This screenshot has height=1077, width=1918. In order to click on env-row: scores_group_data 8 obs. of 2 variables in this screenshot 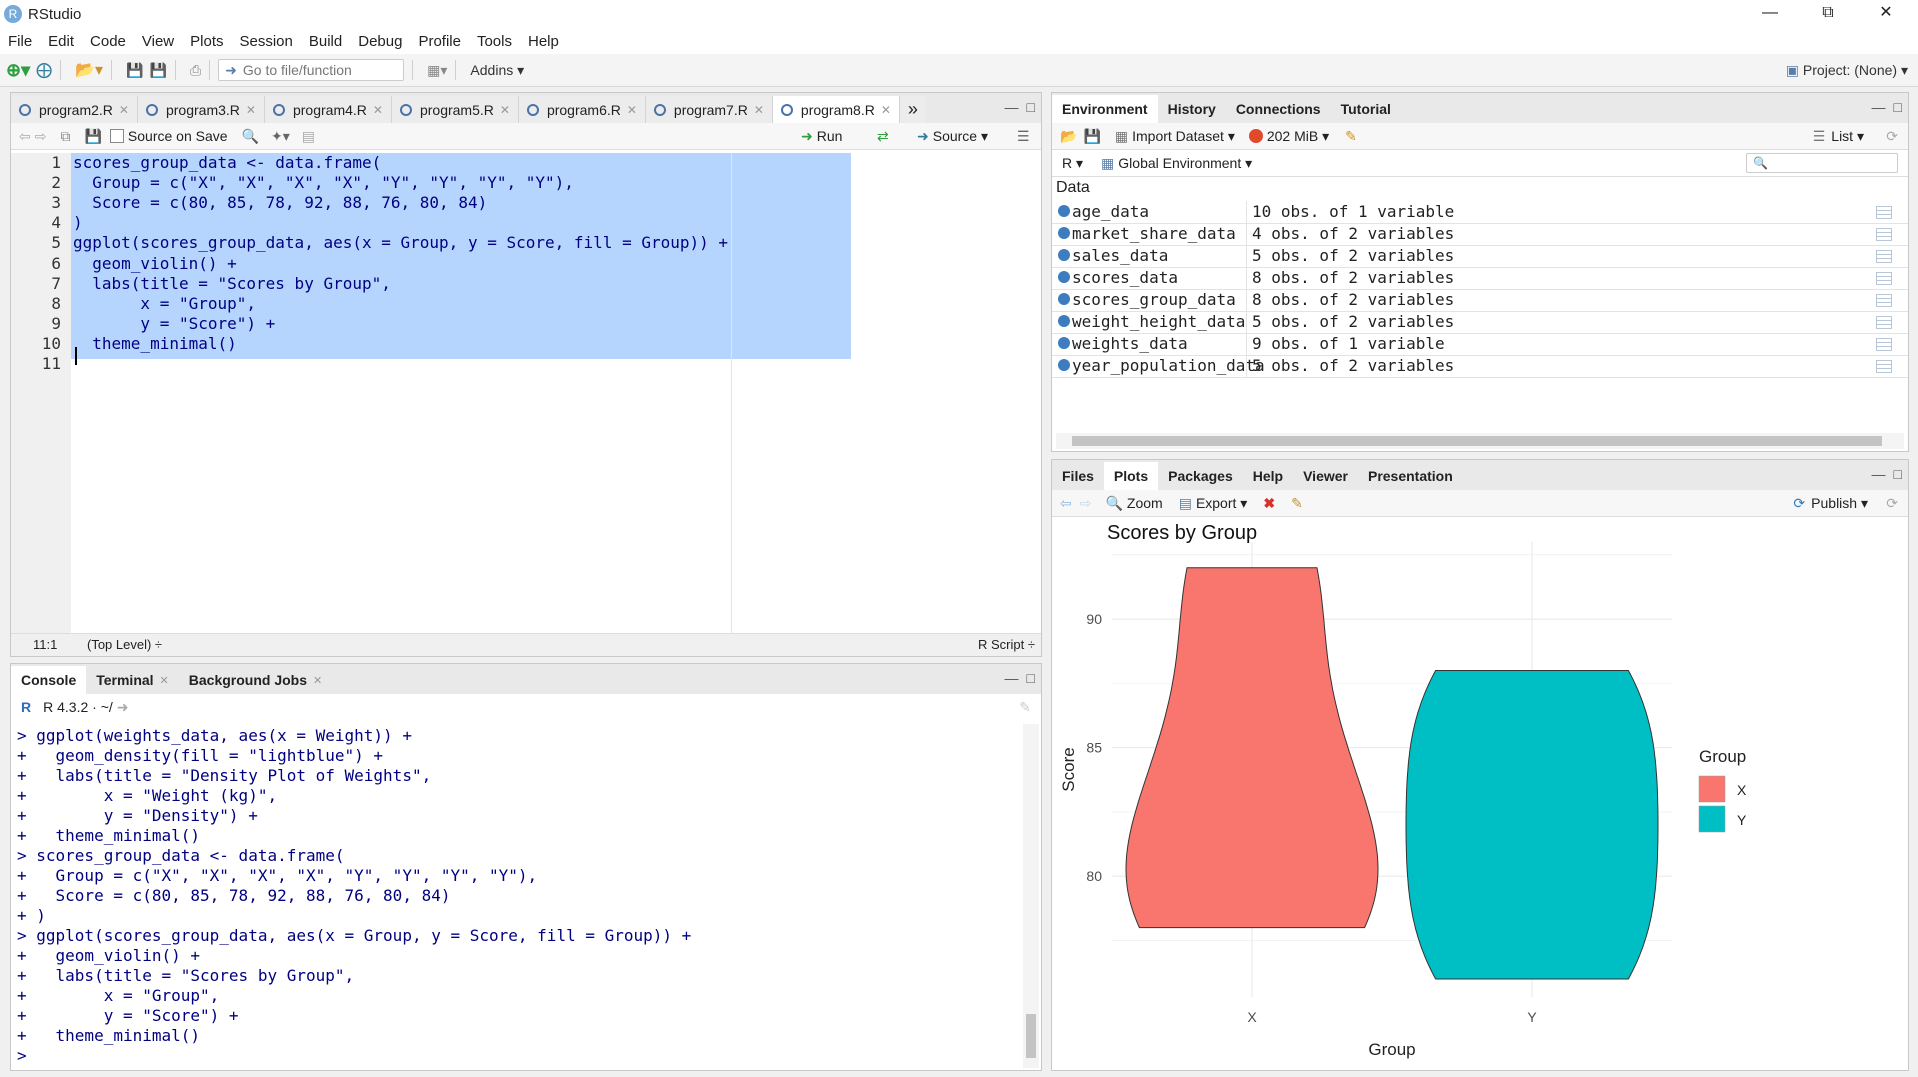, I will do `click(1480, 300)`.